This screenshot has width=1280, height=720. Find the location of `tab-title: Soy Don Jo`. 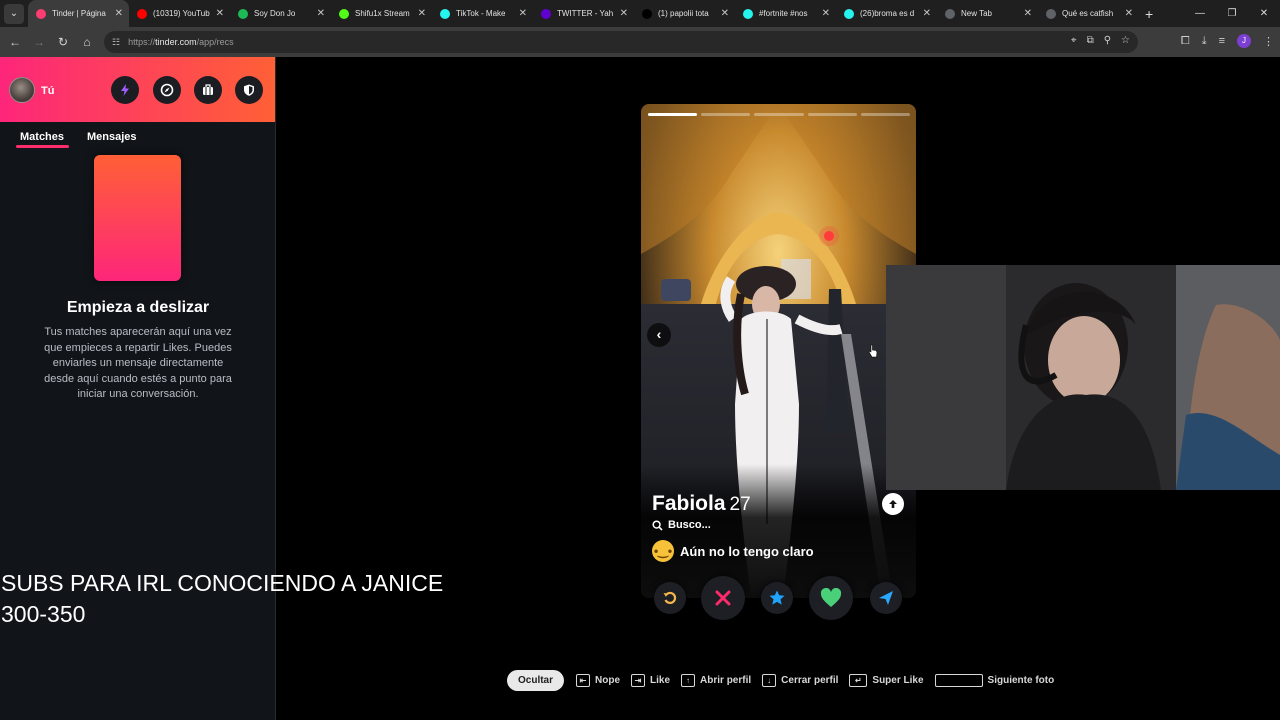

tab-title: Soy Don Jo is located at coordinates (275, 13).